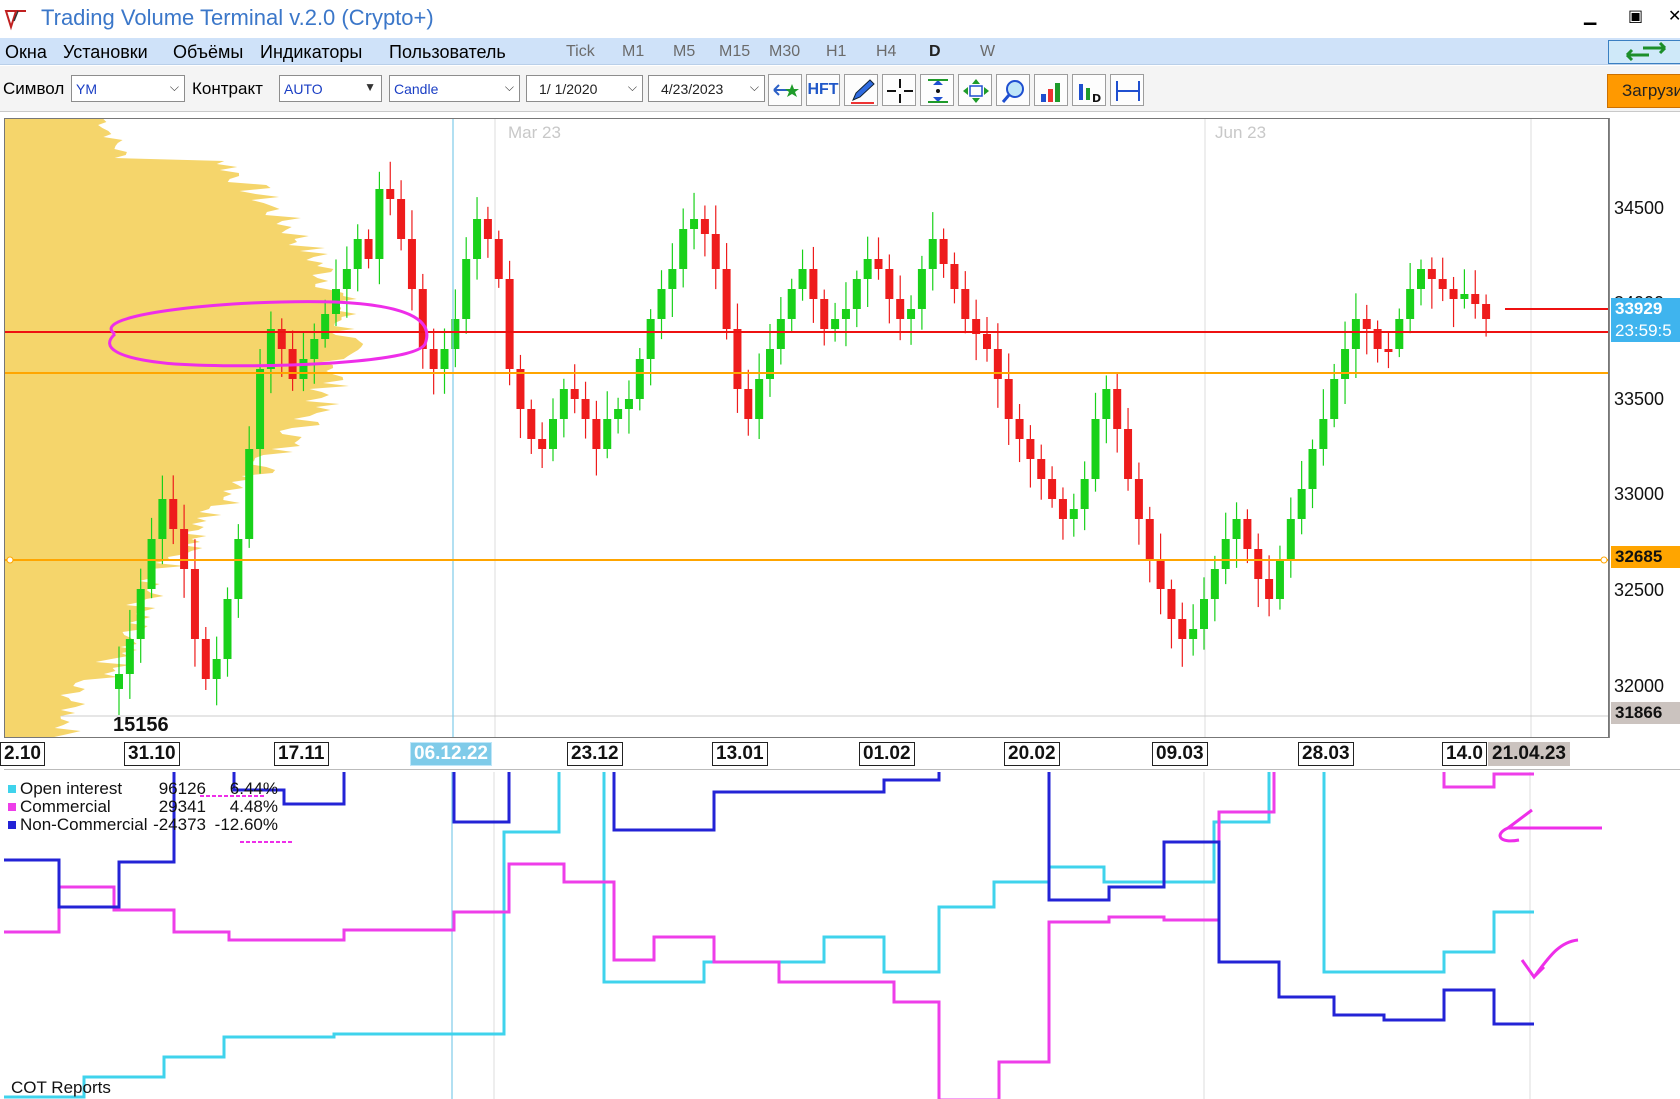  I want to click on date-label: 17.11, so click(301, 754).